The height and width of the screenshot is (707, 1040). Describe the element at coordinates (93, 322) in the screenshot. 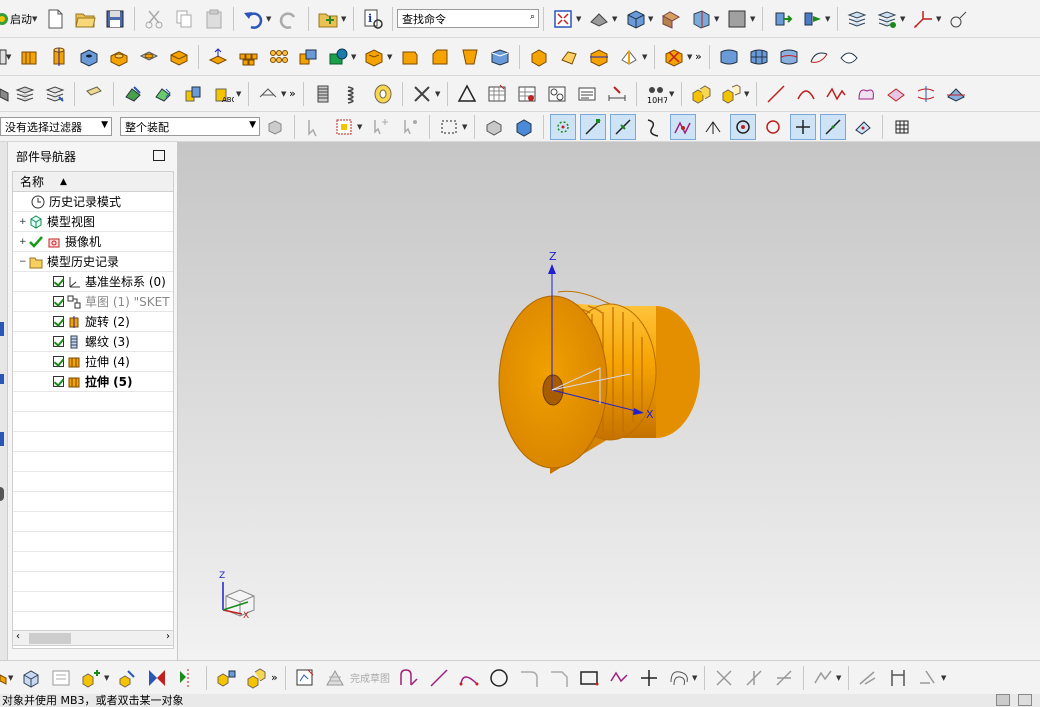

I see `tree-item-revolve: 旋转 (2)` at that location.